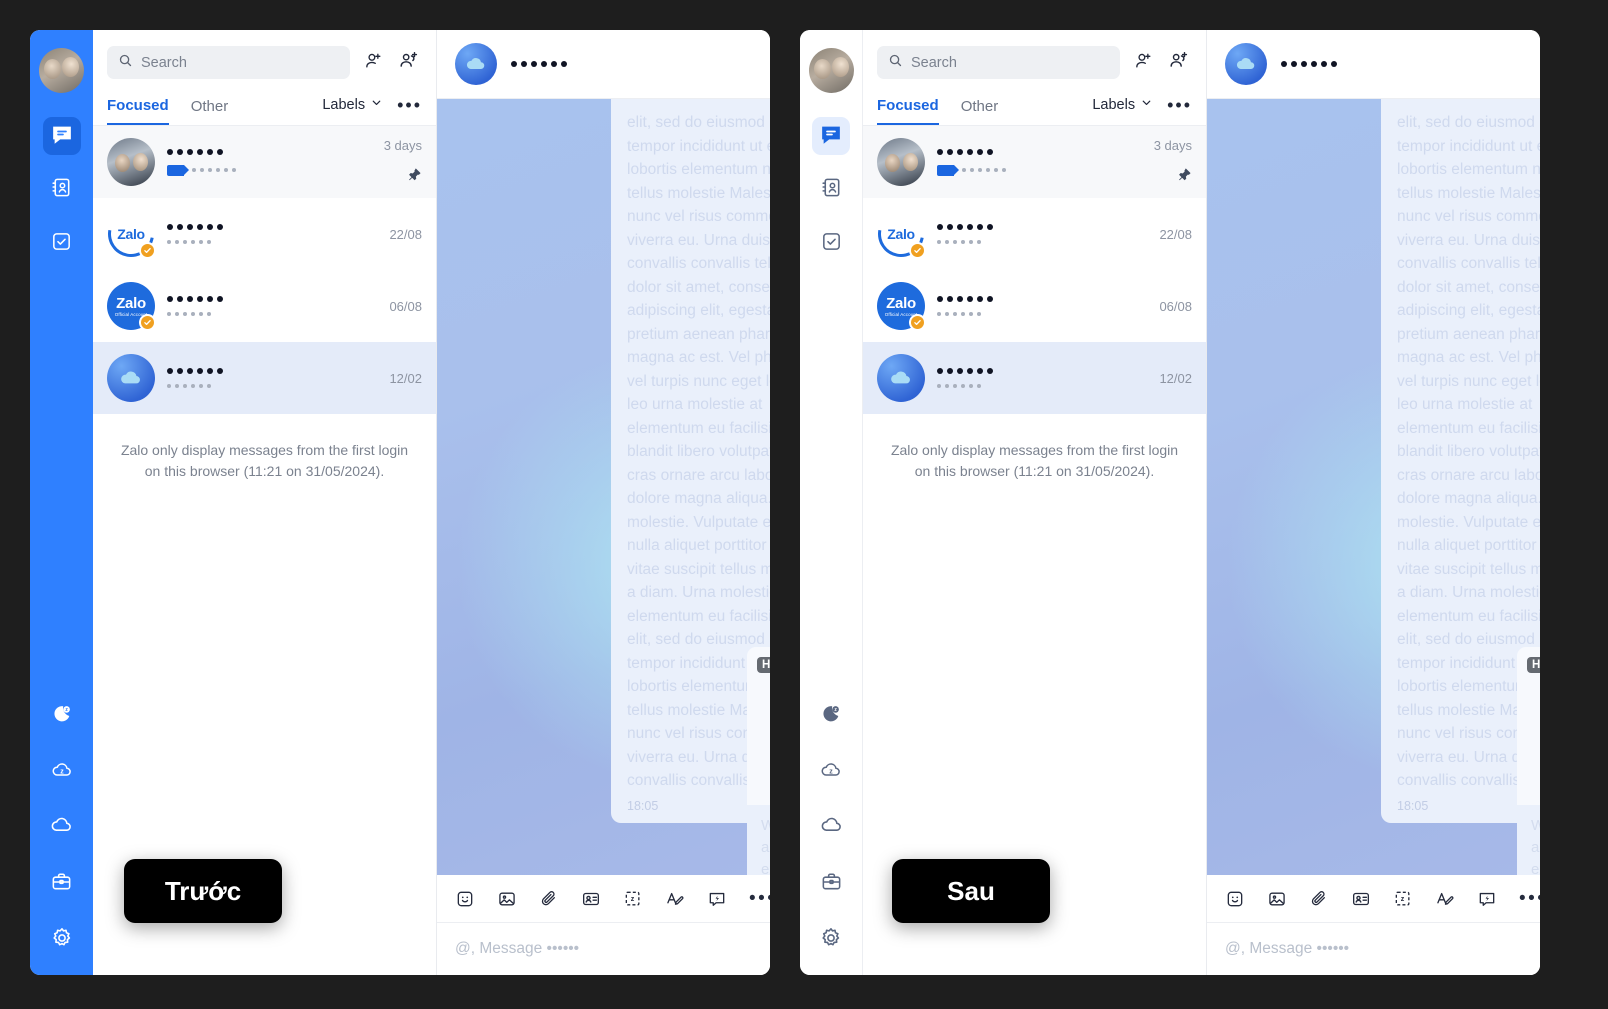 The image size is (1608, 1009). I want to click on svg-text: z, so click(1403, 899).